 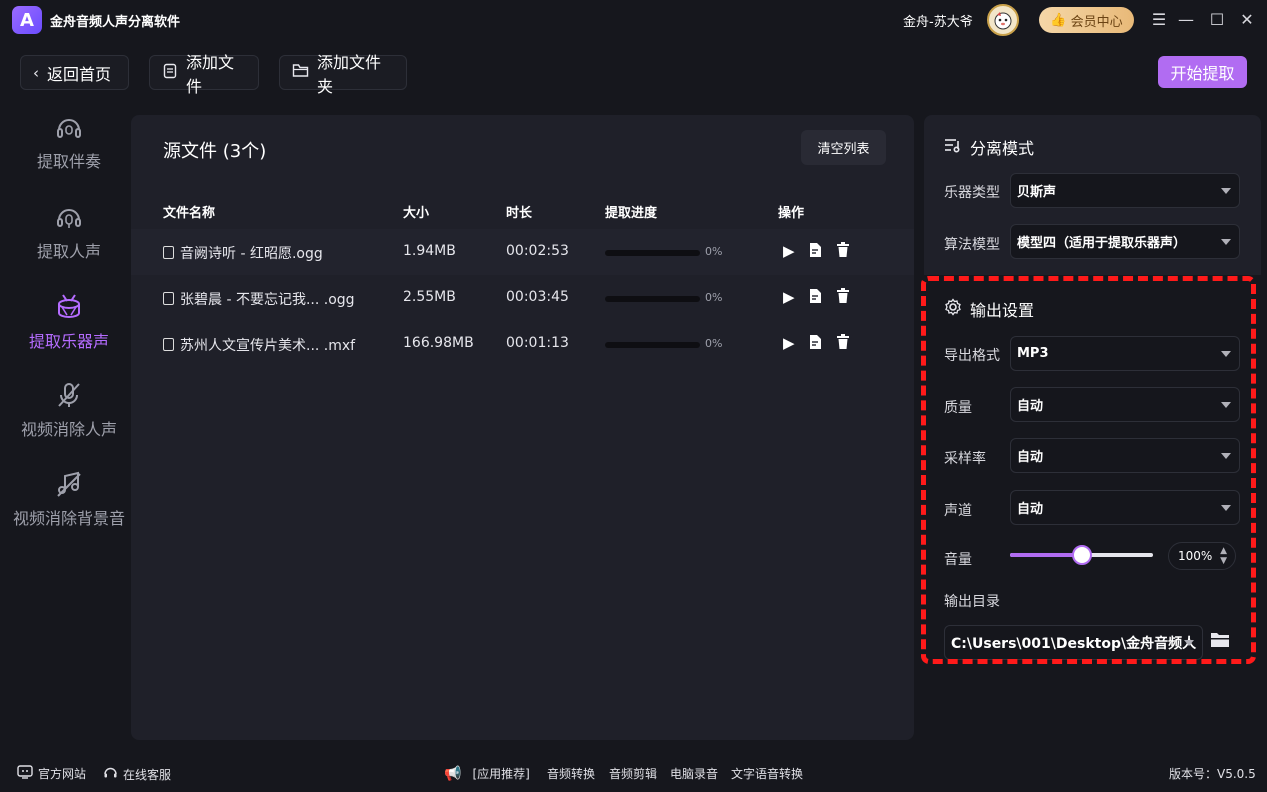 What do you see at coordinates (1186, 19) in the screenshot?
I see `minimize-icon: —` at bounding box center [1186, 19].